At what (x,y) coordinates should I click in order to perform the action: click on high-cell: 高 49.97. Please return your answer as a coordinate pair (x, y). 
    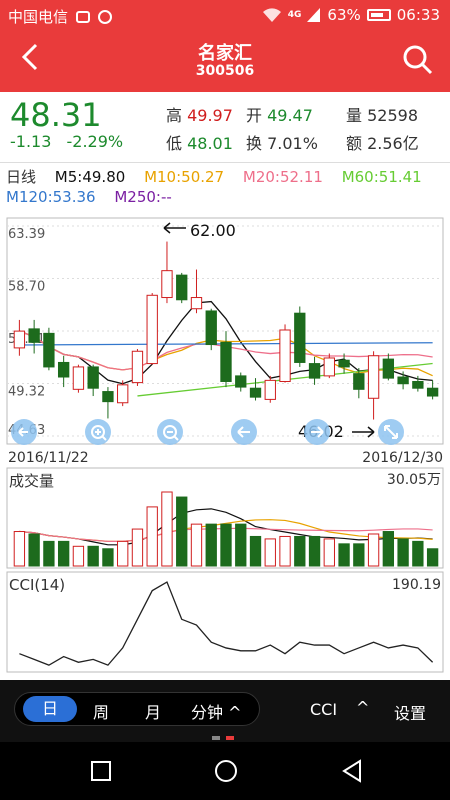
    Looking at the image, I should click on (199, 115).